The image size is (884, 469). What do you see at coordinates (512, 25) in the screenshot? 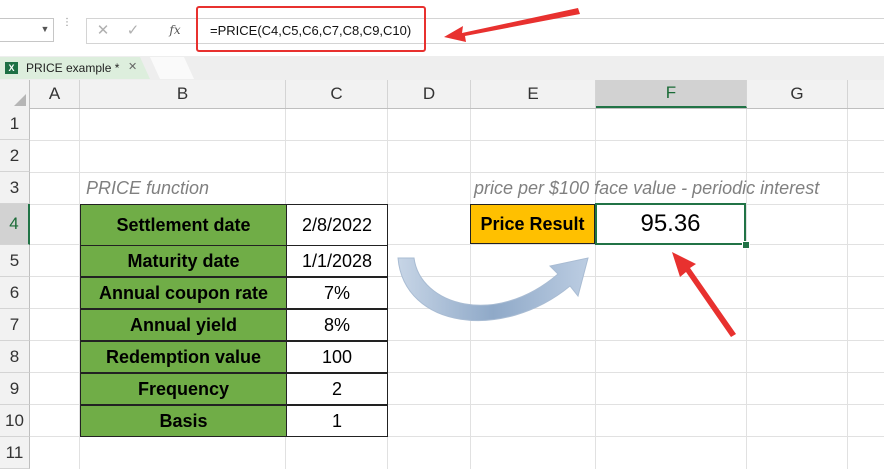
I see `annotation-arrow-formula` at bounding box center [512, 25].